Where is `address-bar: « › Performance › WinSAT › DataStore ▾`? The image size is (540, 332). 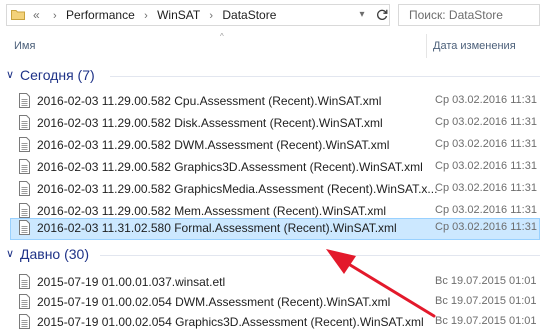
address-bar: « › Performance › WinSAT › DataStore ▾ is located at coordinates (198, 15).